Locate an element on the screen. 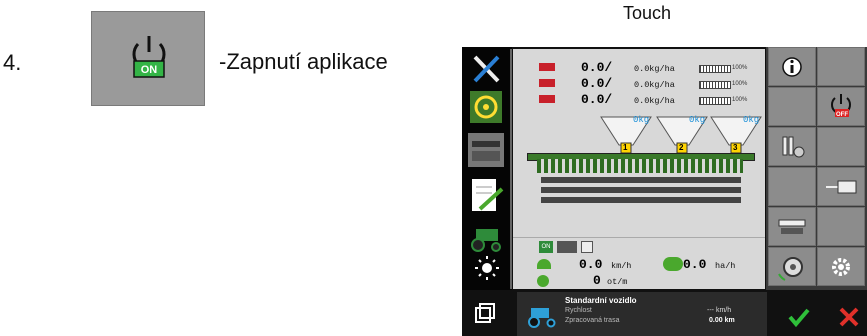 The image size is (867, 336). seeder-calibration-icon is located at coordinates (792, 226).